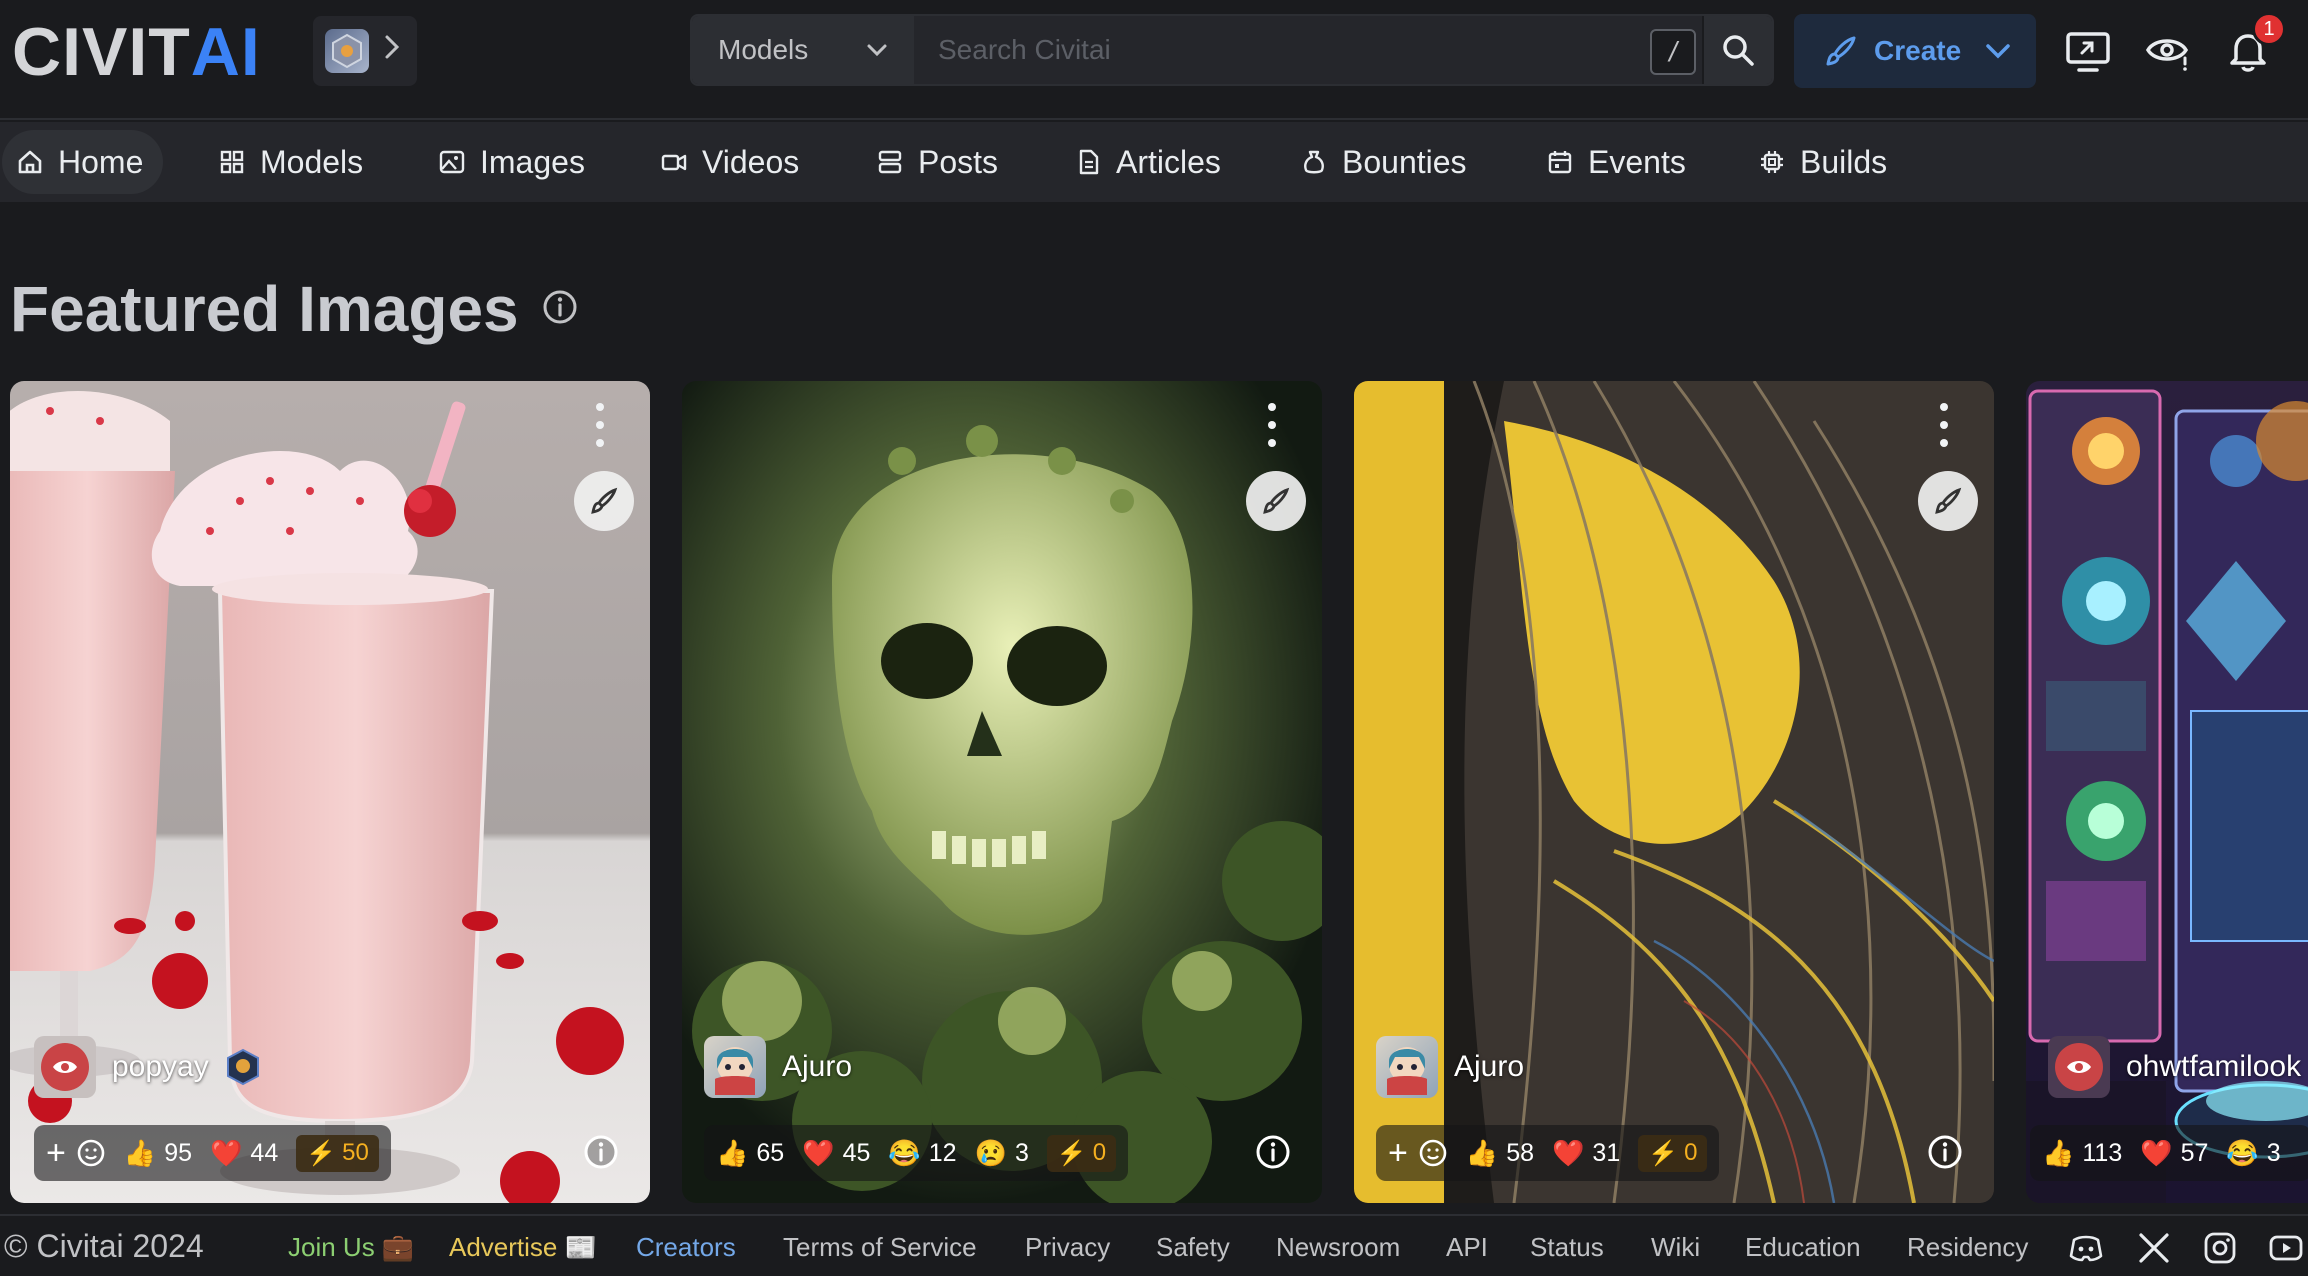 This screenshot has width=2308, height=1276. Describe the element at coordinates (1386, 162) in the screenshot. I see `nav-bounties: Bounties` at that location.